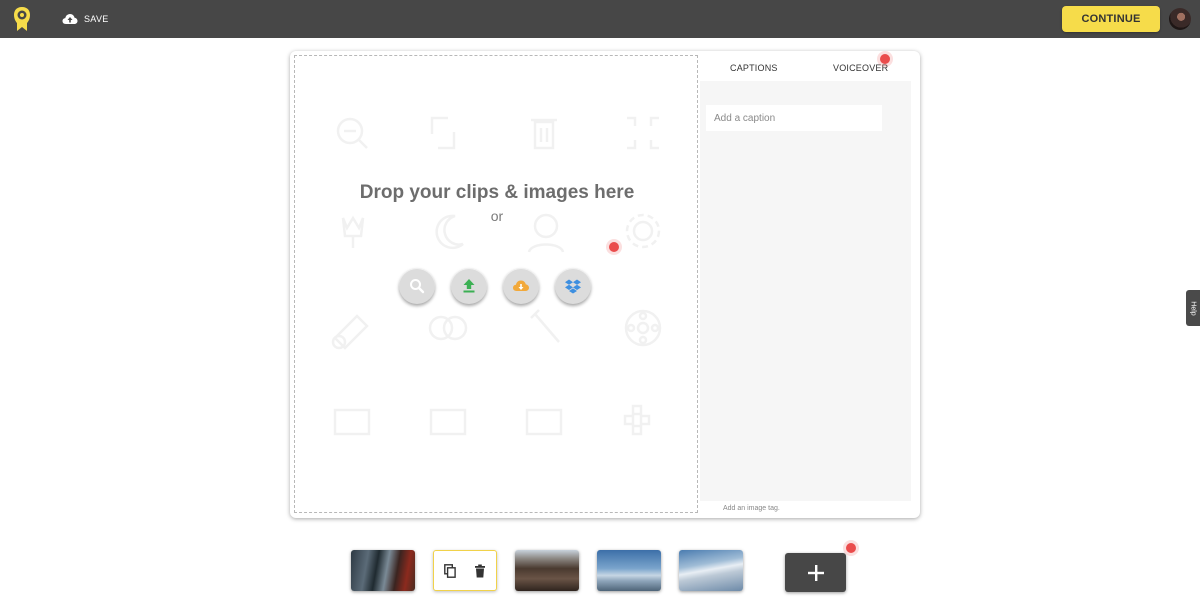 The width and height of the screenshot is (1200, 608). I want to click on upload-icon, so click(469, 286).